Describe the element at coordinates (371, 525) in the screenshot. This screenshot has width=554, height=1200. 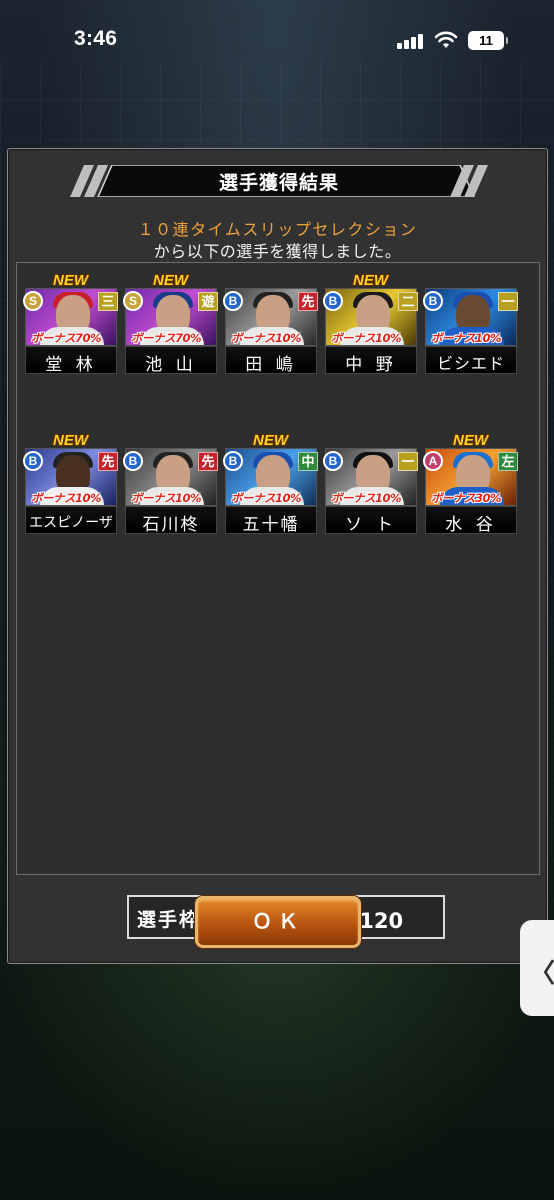
I see `player-name: ソ ト` at that location.